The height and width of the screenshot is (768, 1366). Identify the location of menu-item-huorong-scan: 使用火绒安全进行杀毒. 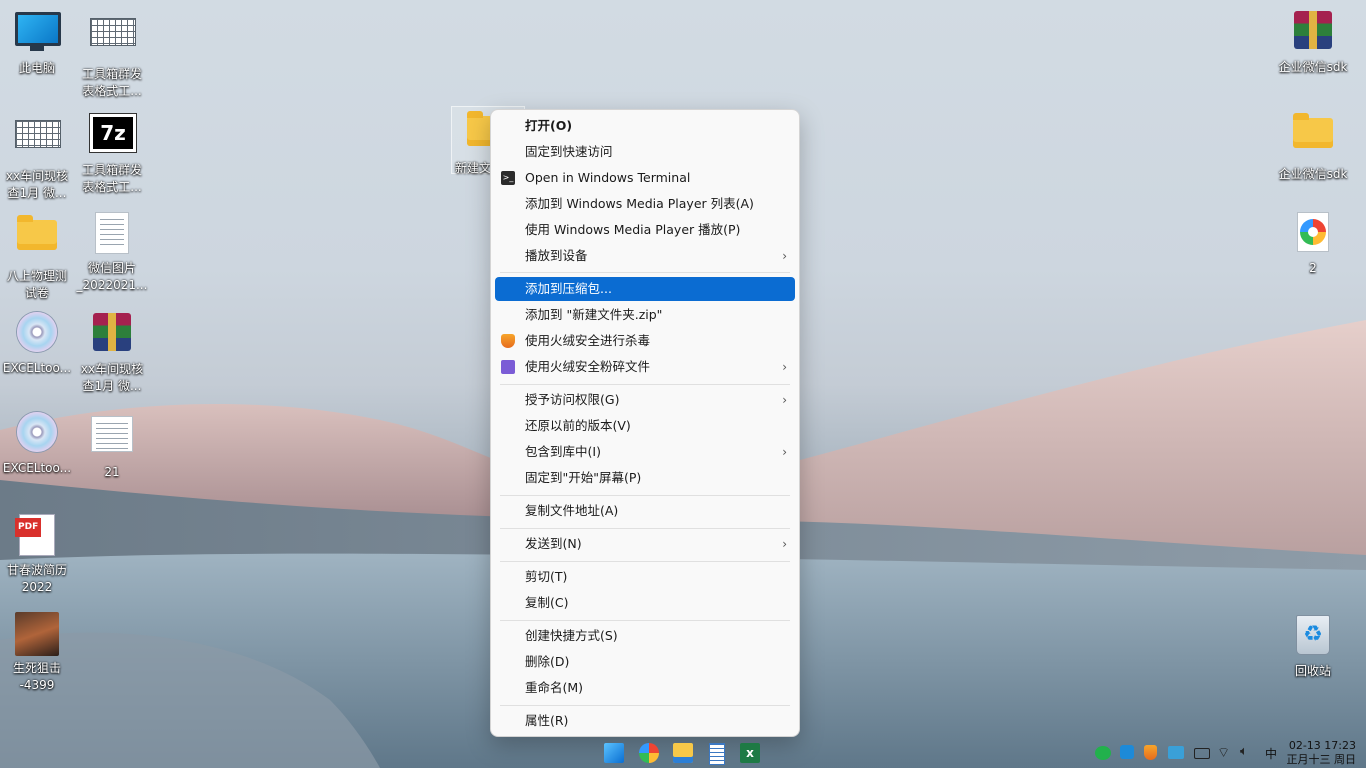
(645, 341).